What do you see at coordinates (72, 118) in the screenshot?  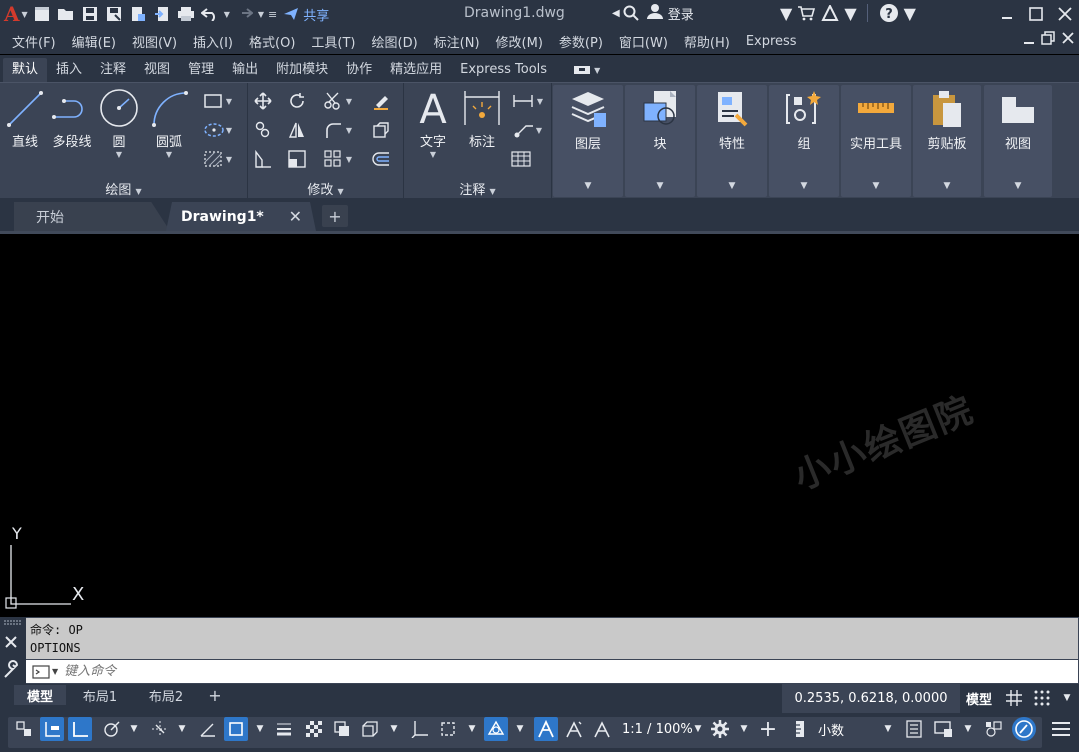 I see `polyline-tool: 多段线` at bounding box center [72, 118].